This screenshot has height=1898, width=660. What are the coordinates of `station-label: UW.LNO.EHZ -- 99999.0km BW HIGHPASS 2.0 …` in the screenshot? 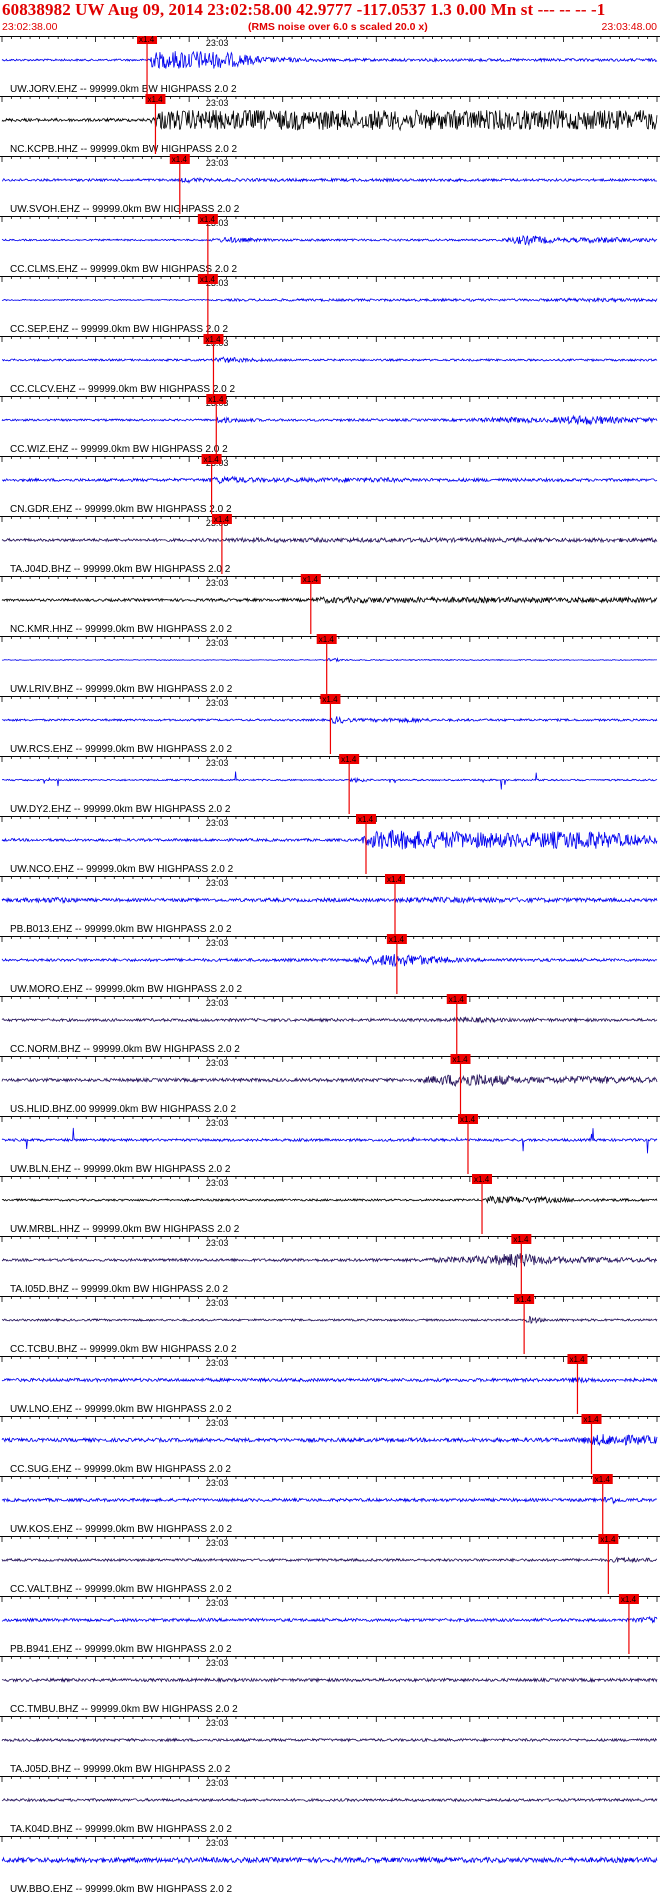 It's located at (121, 1409).